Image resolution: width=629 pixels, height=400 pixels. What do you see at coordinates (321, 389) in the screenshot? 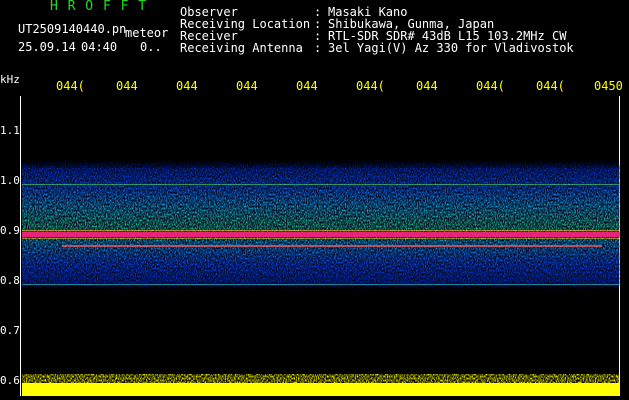
I see `level-strip-base` at bounding box center [321, 389].